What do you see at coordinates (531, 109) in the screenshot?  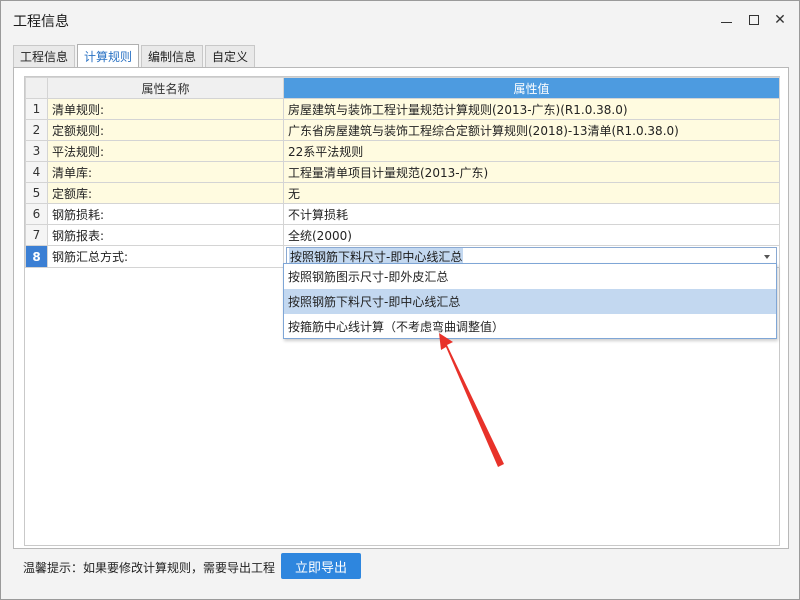 I see `property-value: 房屋建筑与装饰工程计量规范计算规则(2013-广东)(R1.0.38.0)` at bounding box center [531, 109].